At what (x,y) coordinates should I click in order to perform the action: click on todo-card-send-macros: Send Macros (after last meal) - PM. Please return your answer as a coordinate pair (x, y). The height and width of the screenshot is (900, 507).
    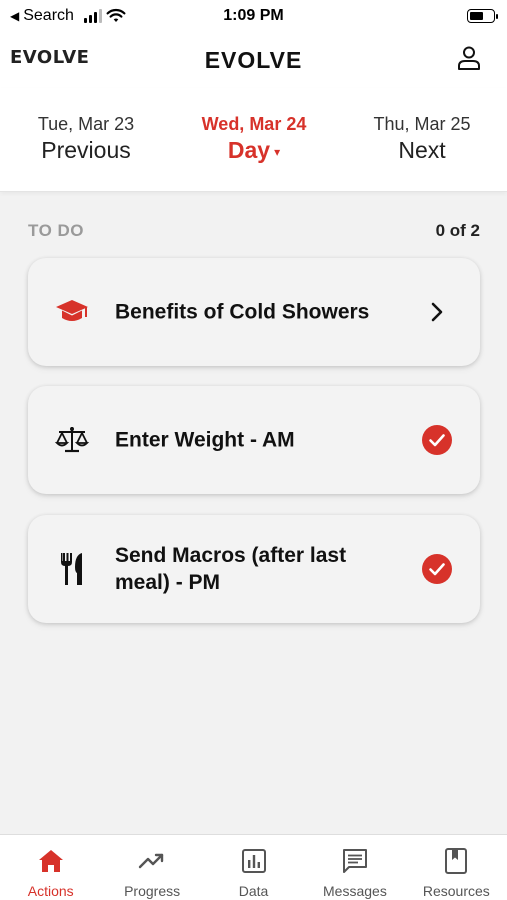
    Looking at the image, I should click on (254, 569).